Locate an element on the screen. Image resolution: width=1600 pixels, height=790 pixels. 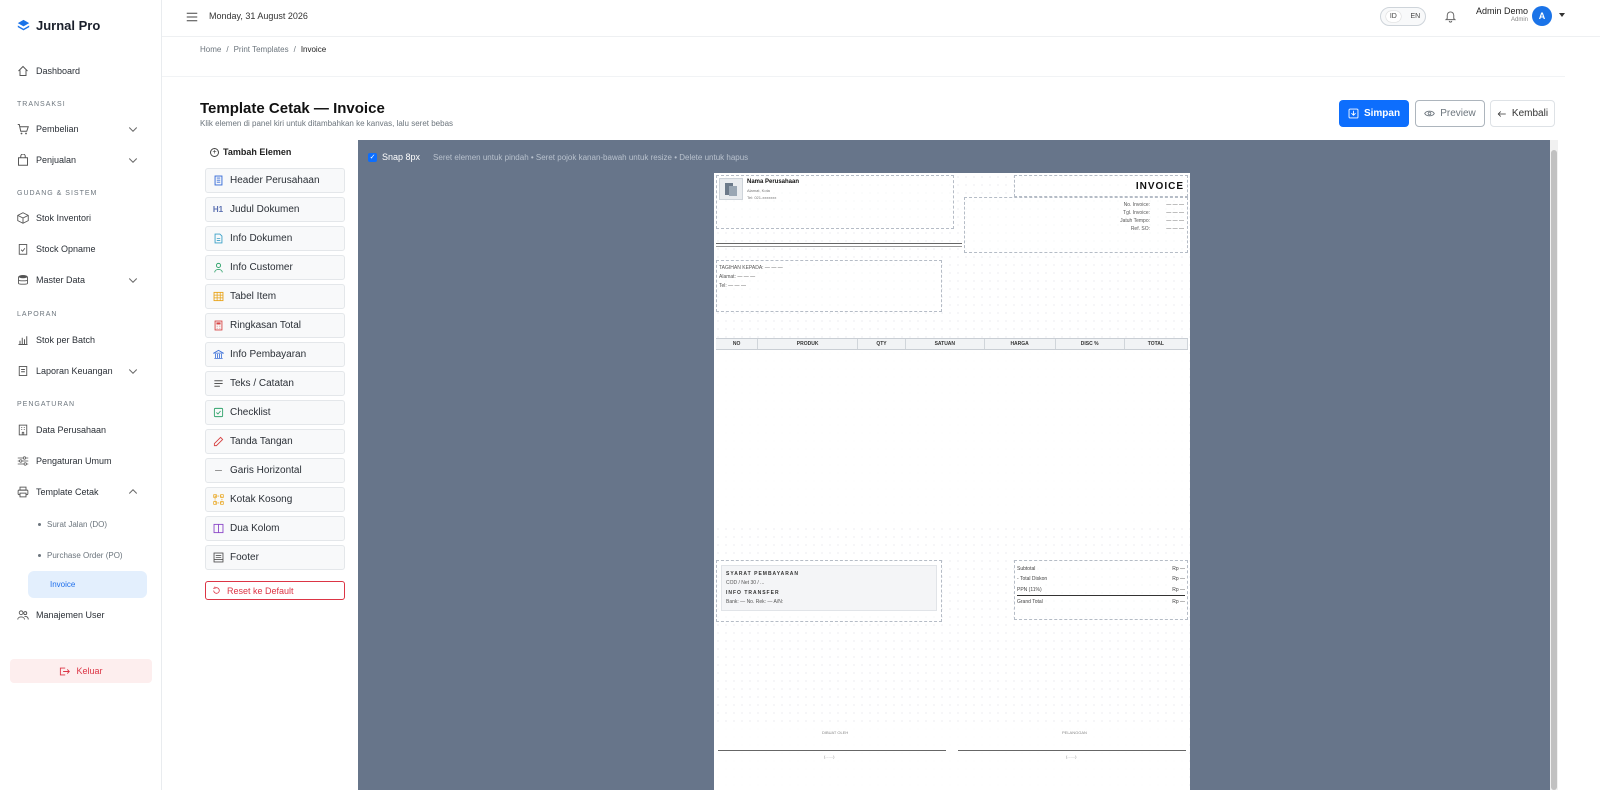
breadcrumb-home: Home is located at coordinates (210, 49).